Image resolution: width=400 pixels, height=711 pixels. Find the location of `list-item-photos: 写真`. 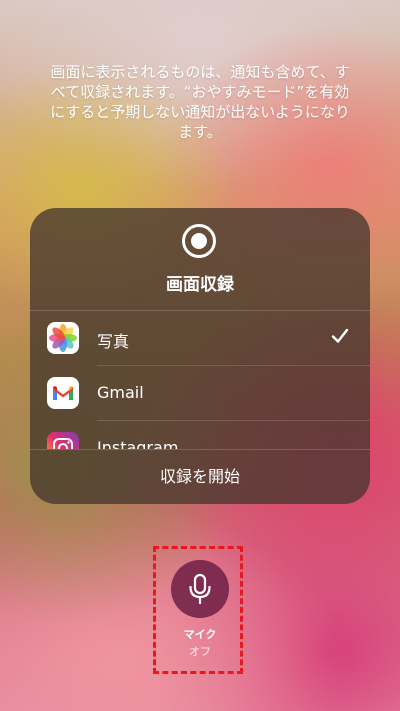

list-item-photos: 写真 is located at coordinates (200, 338).